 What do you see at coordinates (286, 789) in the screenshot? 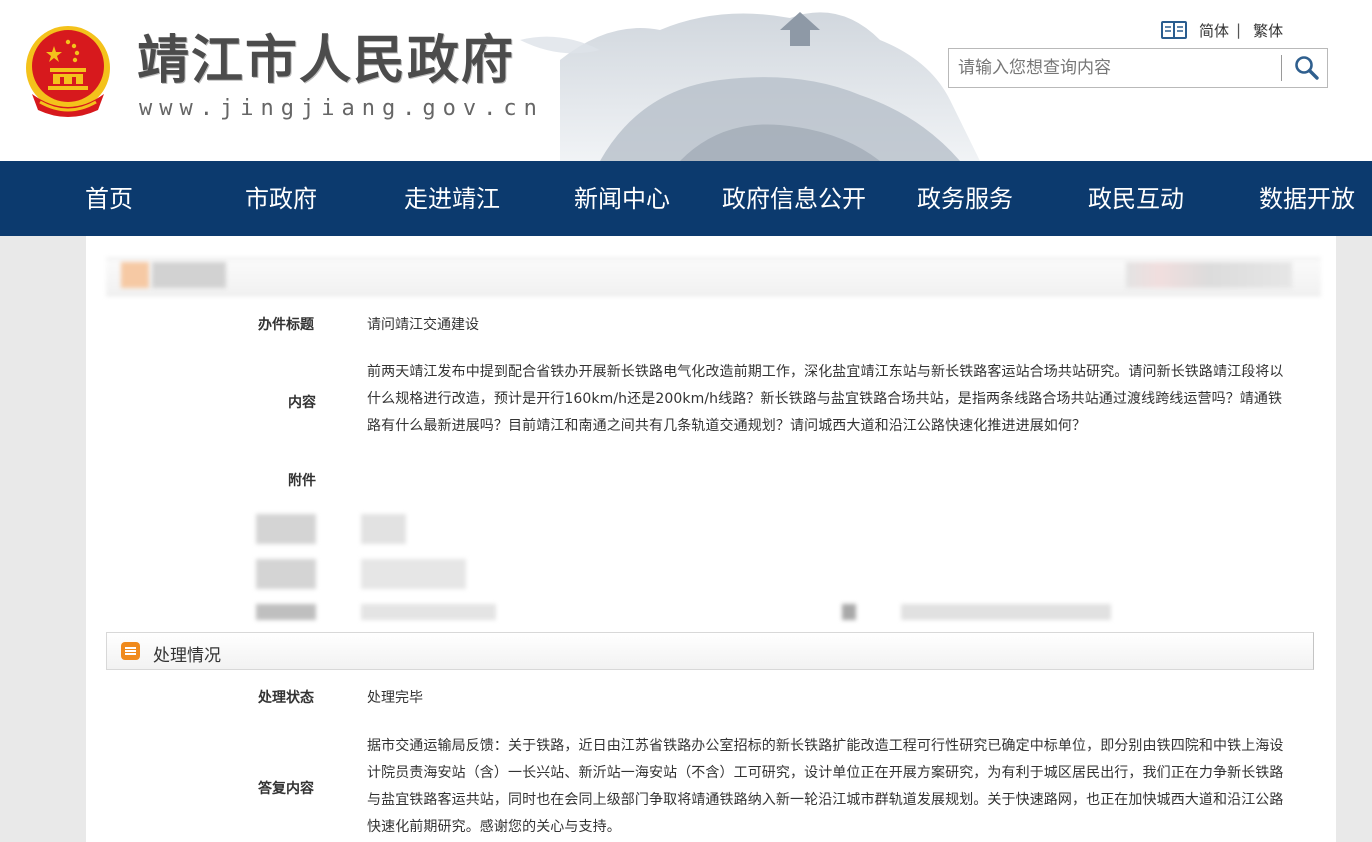
I see `reply-label: 答复内容` at bounding box center [286, 789].